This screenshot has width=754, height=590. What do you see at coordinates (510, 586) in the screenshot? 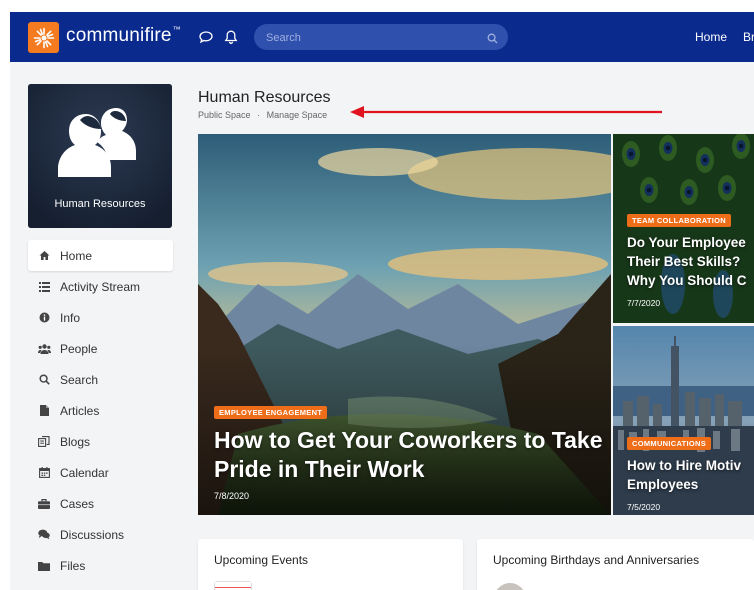
I see `avatar` at bounding box center [510, 586].